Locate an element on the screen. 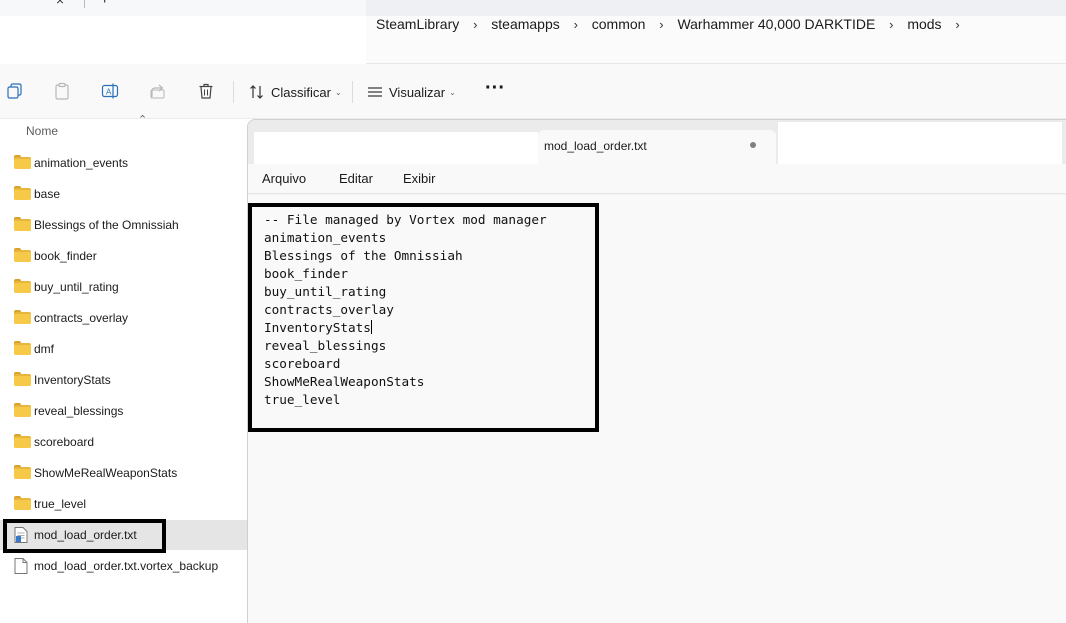 This screenshot has height=623, width=1066. notepad-menu-bar: Arquivo Editar Exibir is located at coordinates (657, 179).